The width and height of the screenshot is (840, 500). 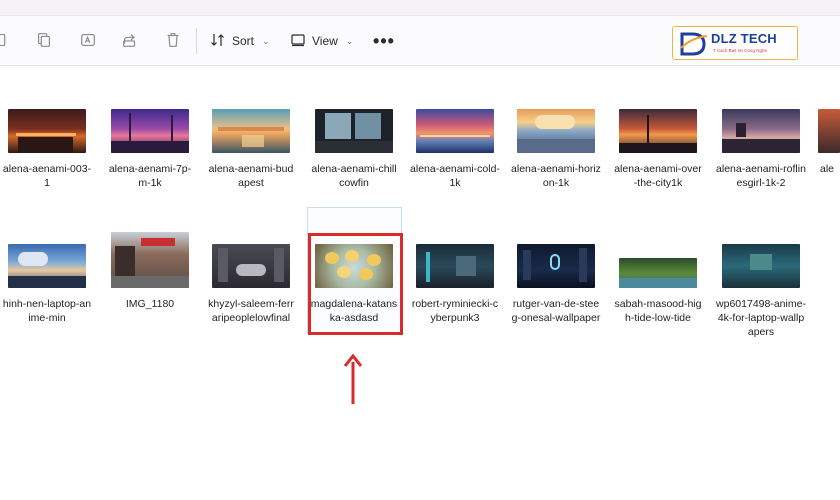 I want to click on share-icon, so click(x=130, y=40).